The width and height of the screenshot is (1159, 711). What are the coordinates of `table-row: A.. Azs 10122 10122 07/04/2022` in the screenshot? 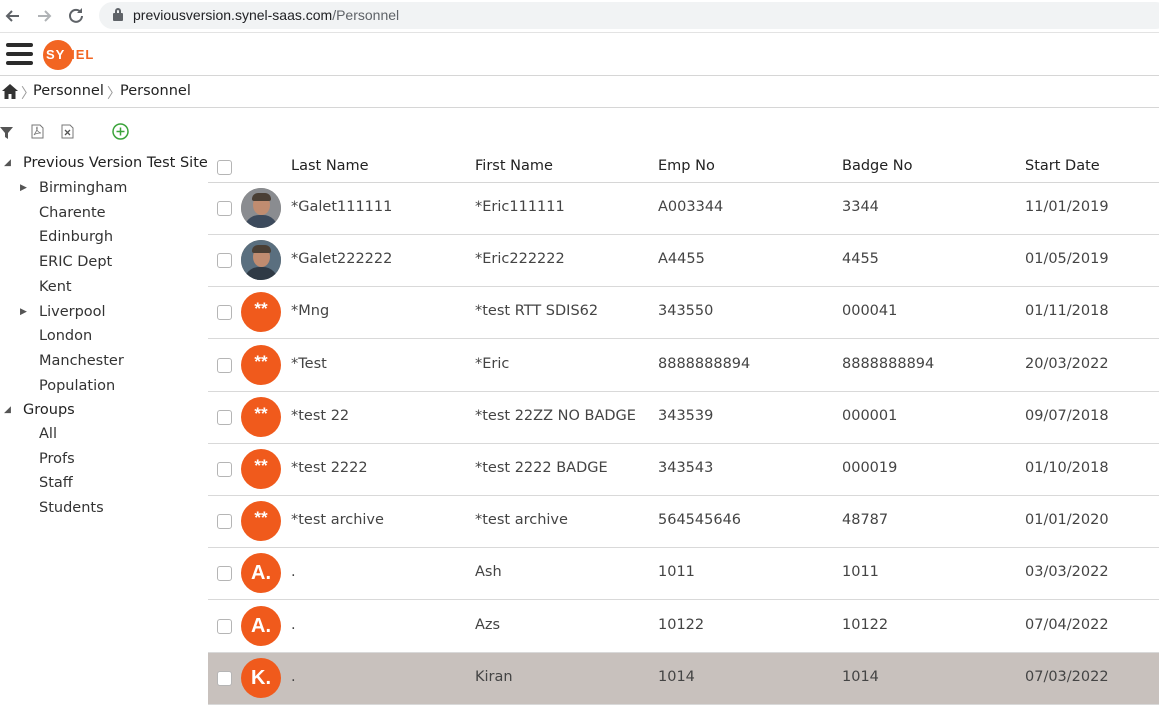 It's located at (683, 627).